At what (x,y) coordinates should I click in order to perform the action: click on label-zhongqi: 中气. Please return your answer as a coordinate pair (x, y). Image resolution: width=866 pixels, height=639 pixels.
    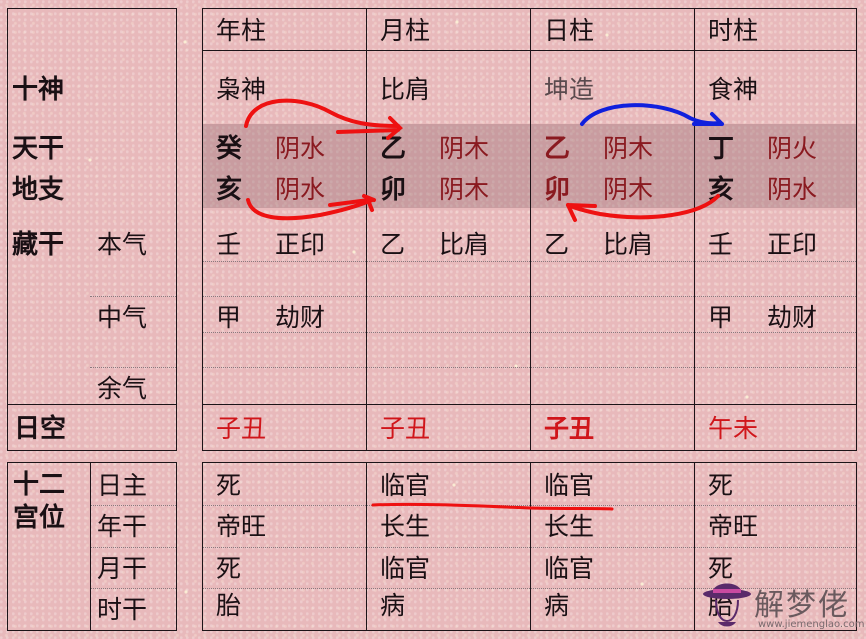
    Looking at the image, I should click on (122, 317).